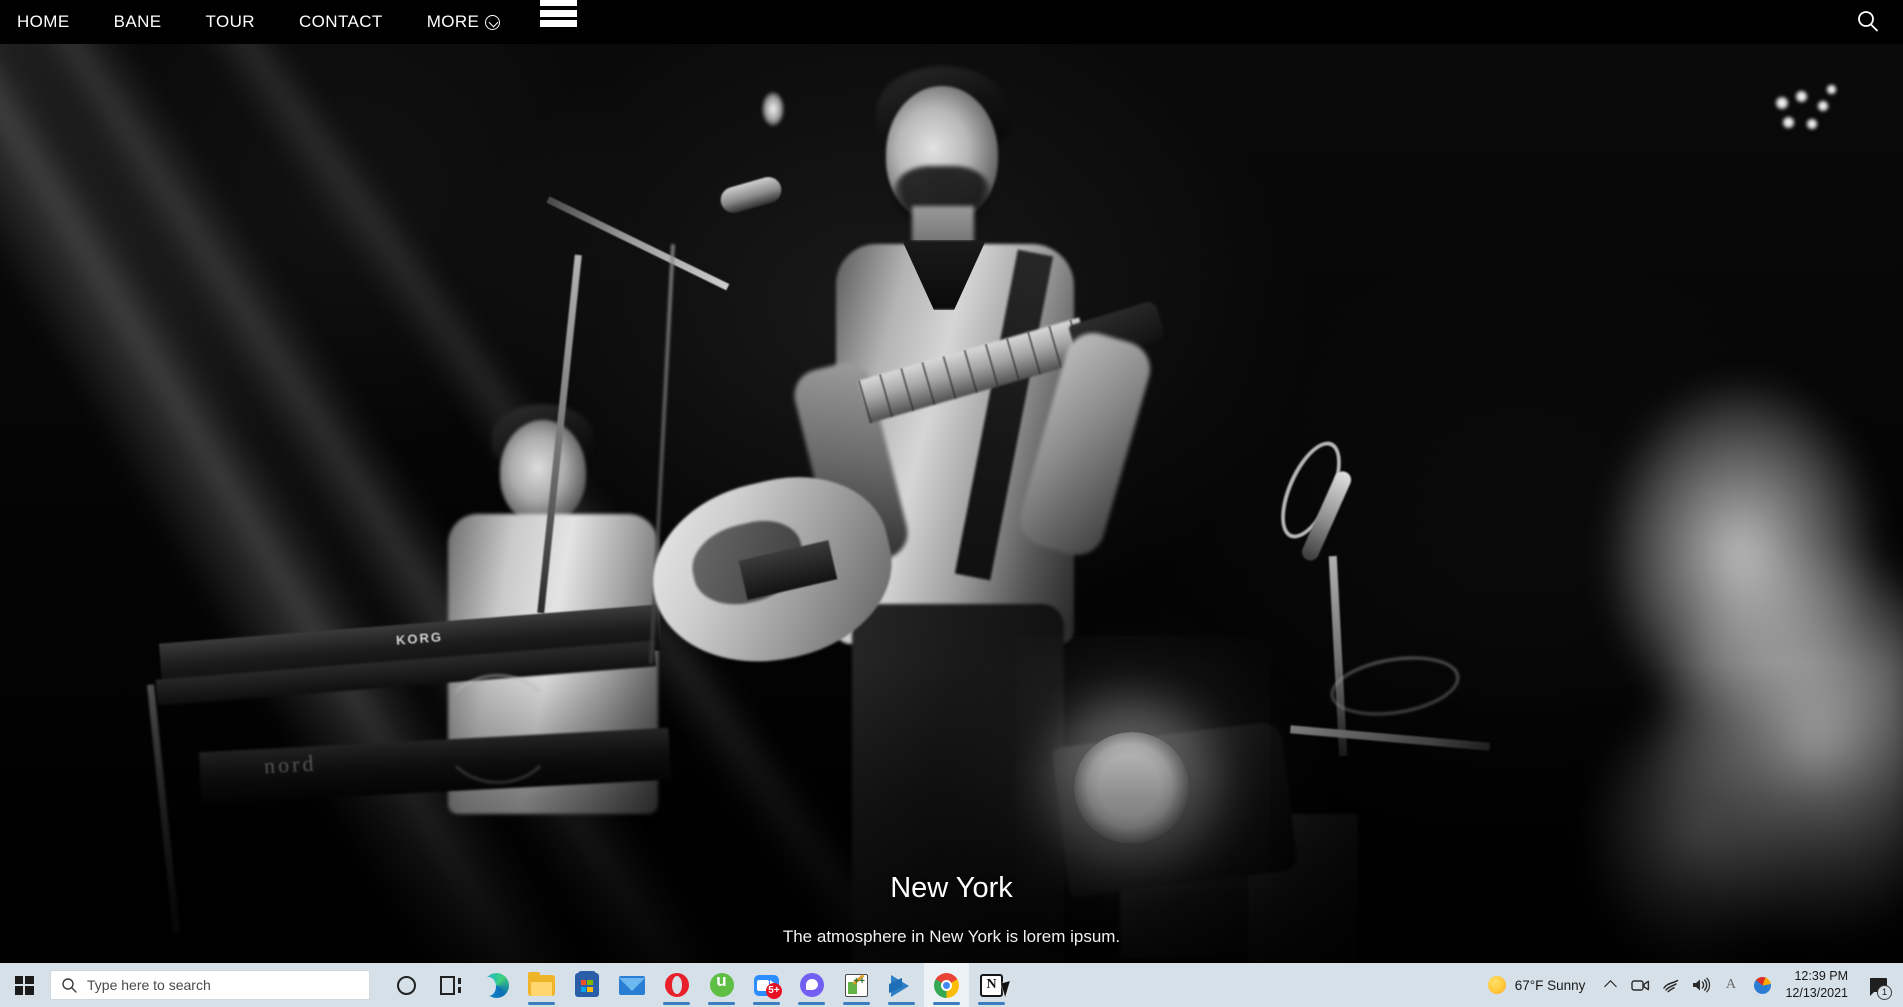  What do you see at coordinates (1132, 788) in the screenshot?
I see `spotlight-lens` at bounding box center [1132, 788].